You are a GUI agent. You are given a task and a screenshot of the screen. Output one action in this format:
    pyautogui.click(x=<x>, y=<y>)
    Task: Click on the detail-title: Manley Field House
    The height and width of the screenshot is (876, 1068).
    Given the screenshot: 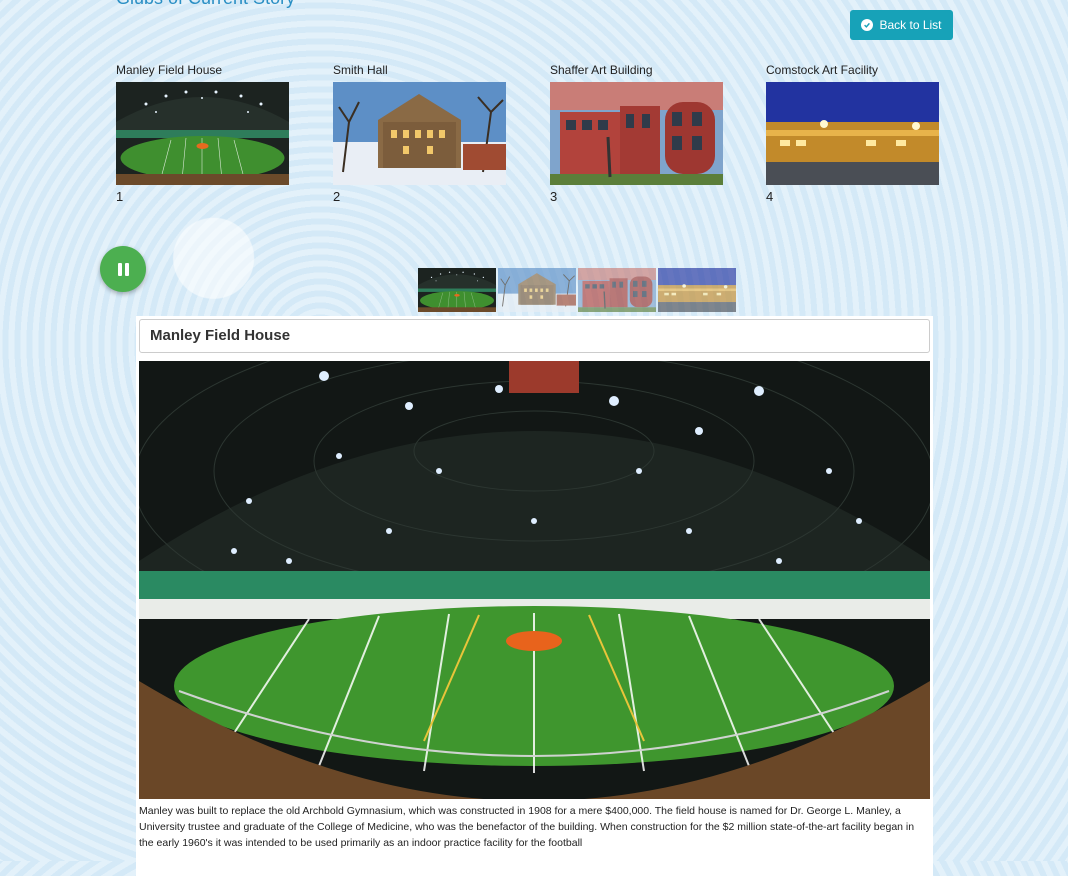 What is the action you would take?
    pyautogui.click(x=220, y=335)
    